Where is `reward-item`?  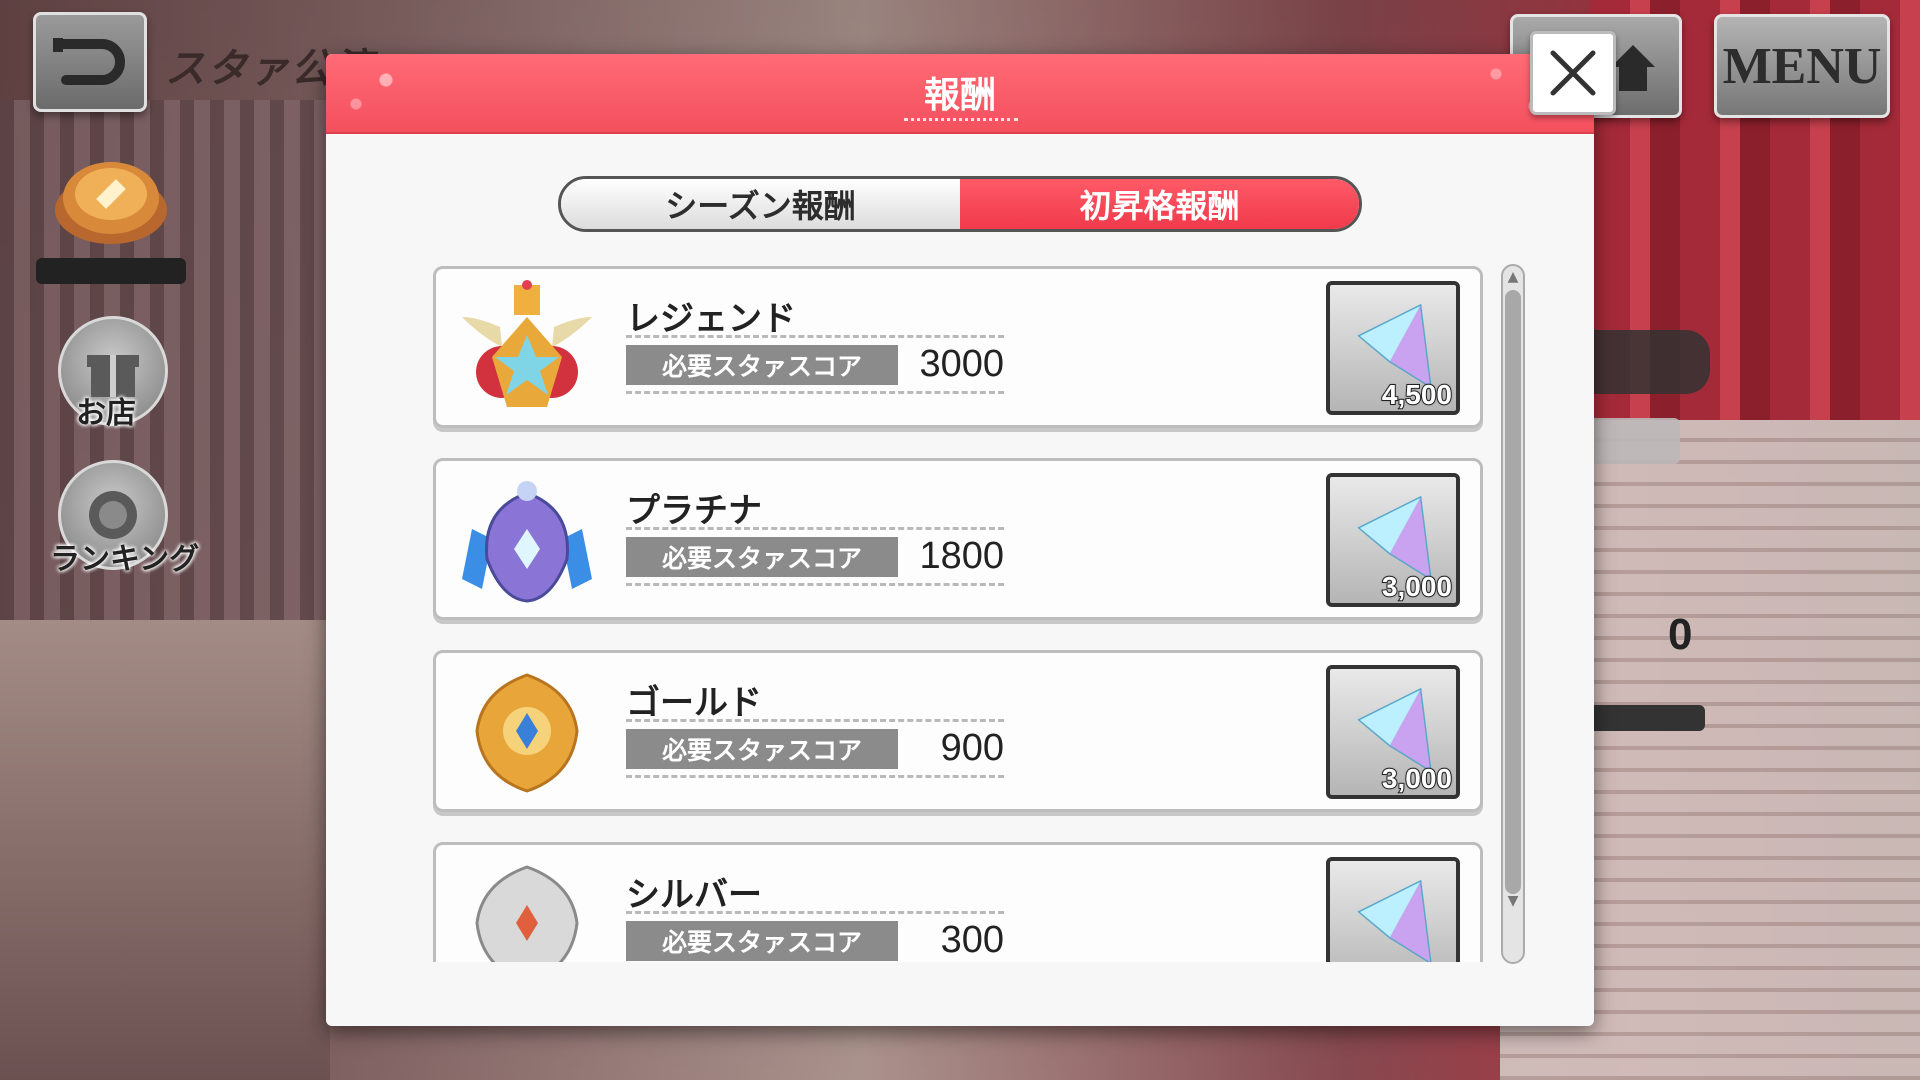
reward-item is located at coordinates (1393, 909).